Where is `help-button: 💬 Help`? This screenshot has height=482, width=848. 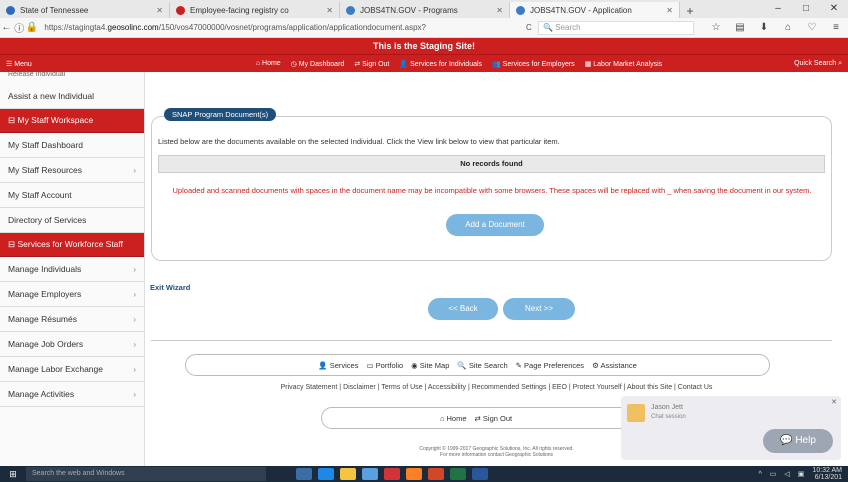 help-button: 💬 Help is located at coordinates (798, 441).